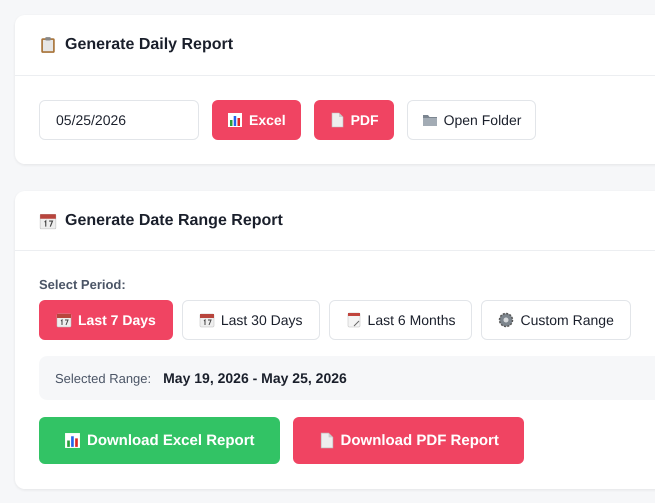 This screenshot has width=655, height=503. Describe the element at coordinates (106, 320) in the screenshot. I see `period-tab: Last 7 Days` at that location.